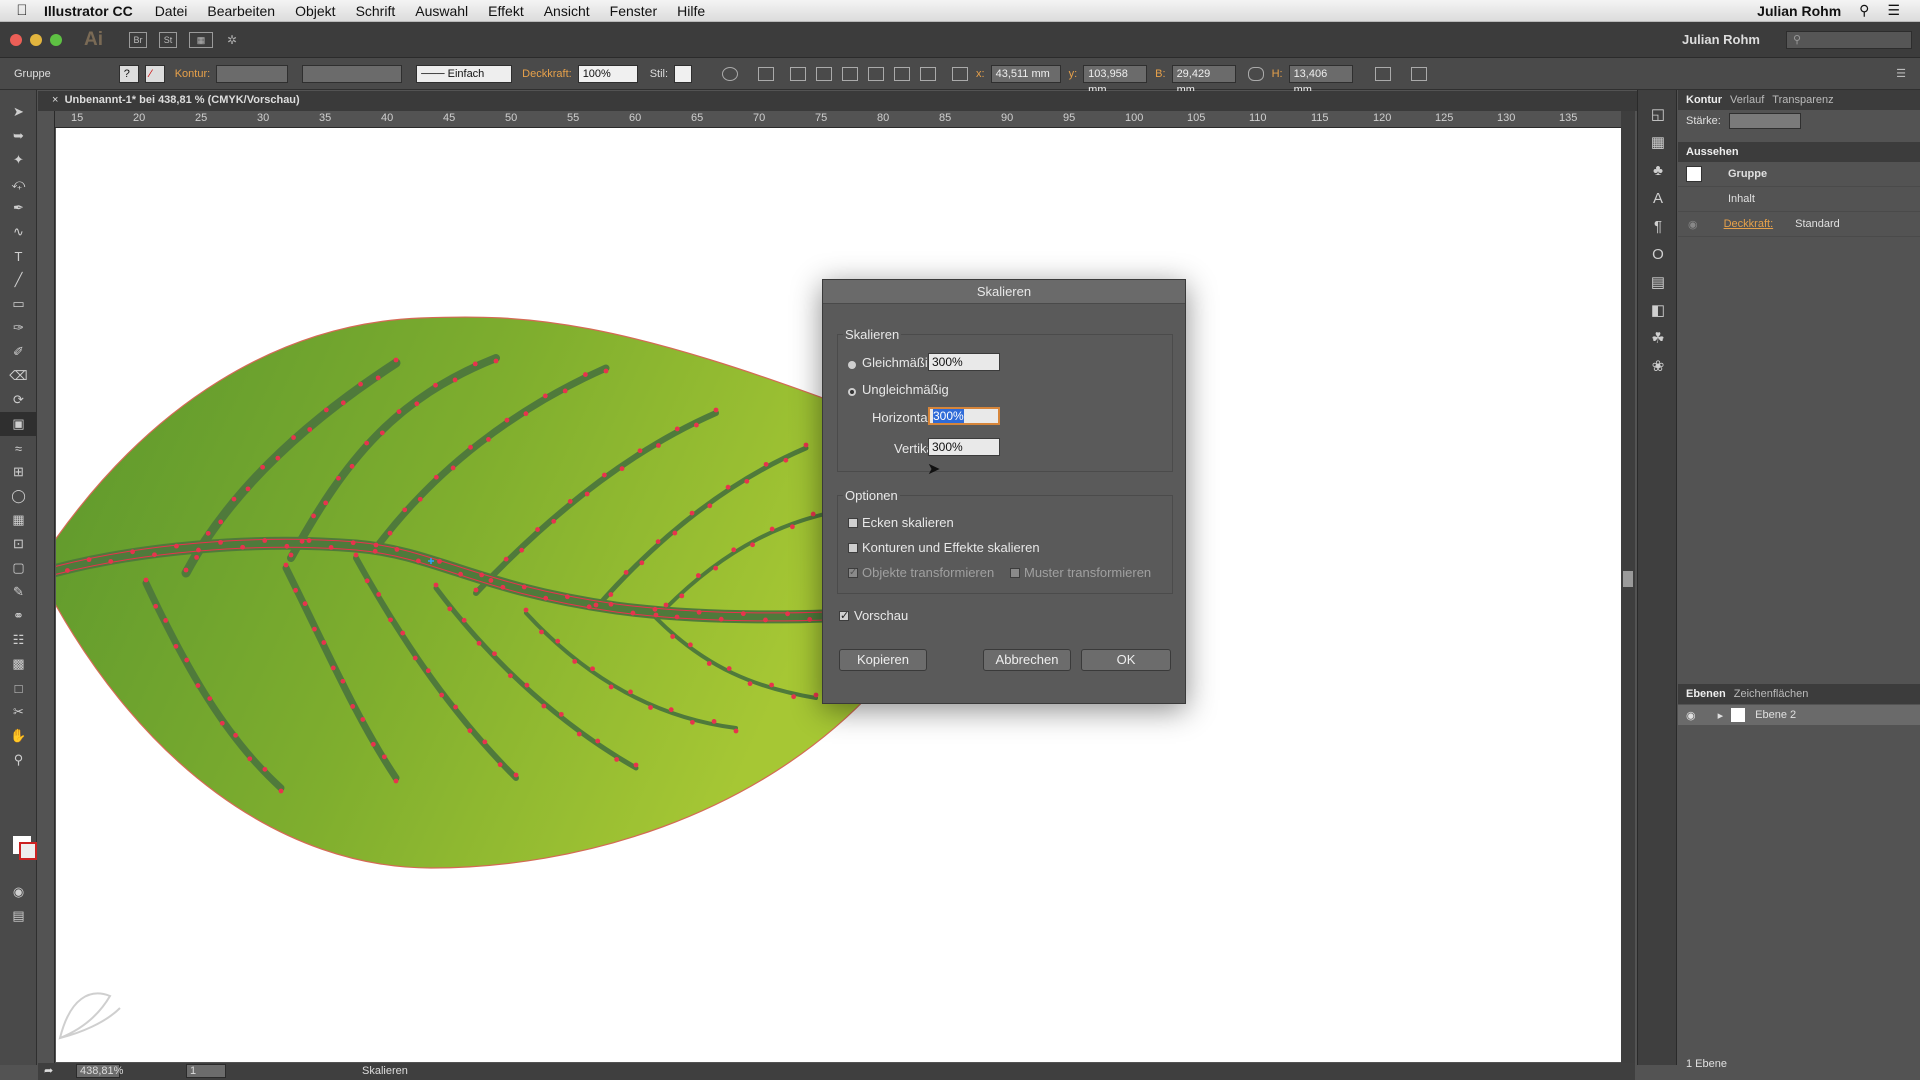 The width and height of the screenshot is (1920, 1080). Describe the element at coordinates (18, 520) in the screenshot. I see `perspective-grid-tool-icon: ▦` at that location.